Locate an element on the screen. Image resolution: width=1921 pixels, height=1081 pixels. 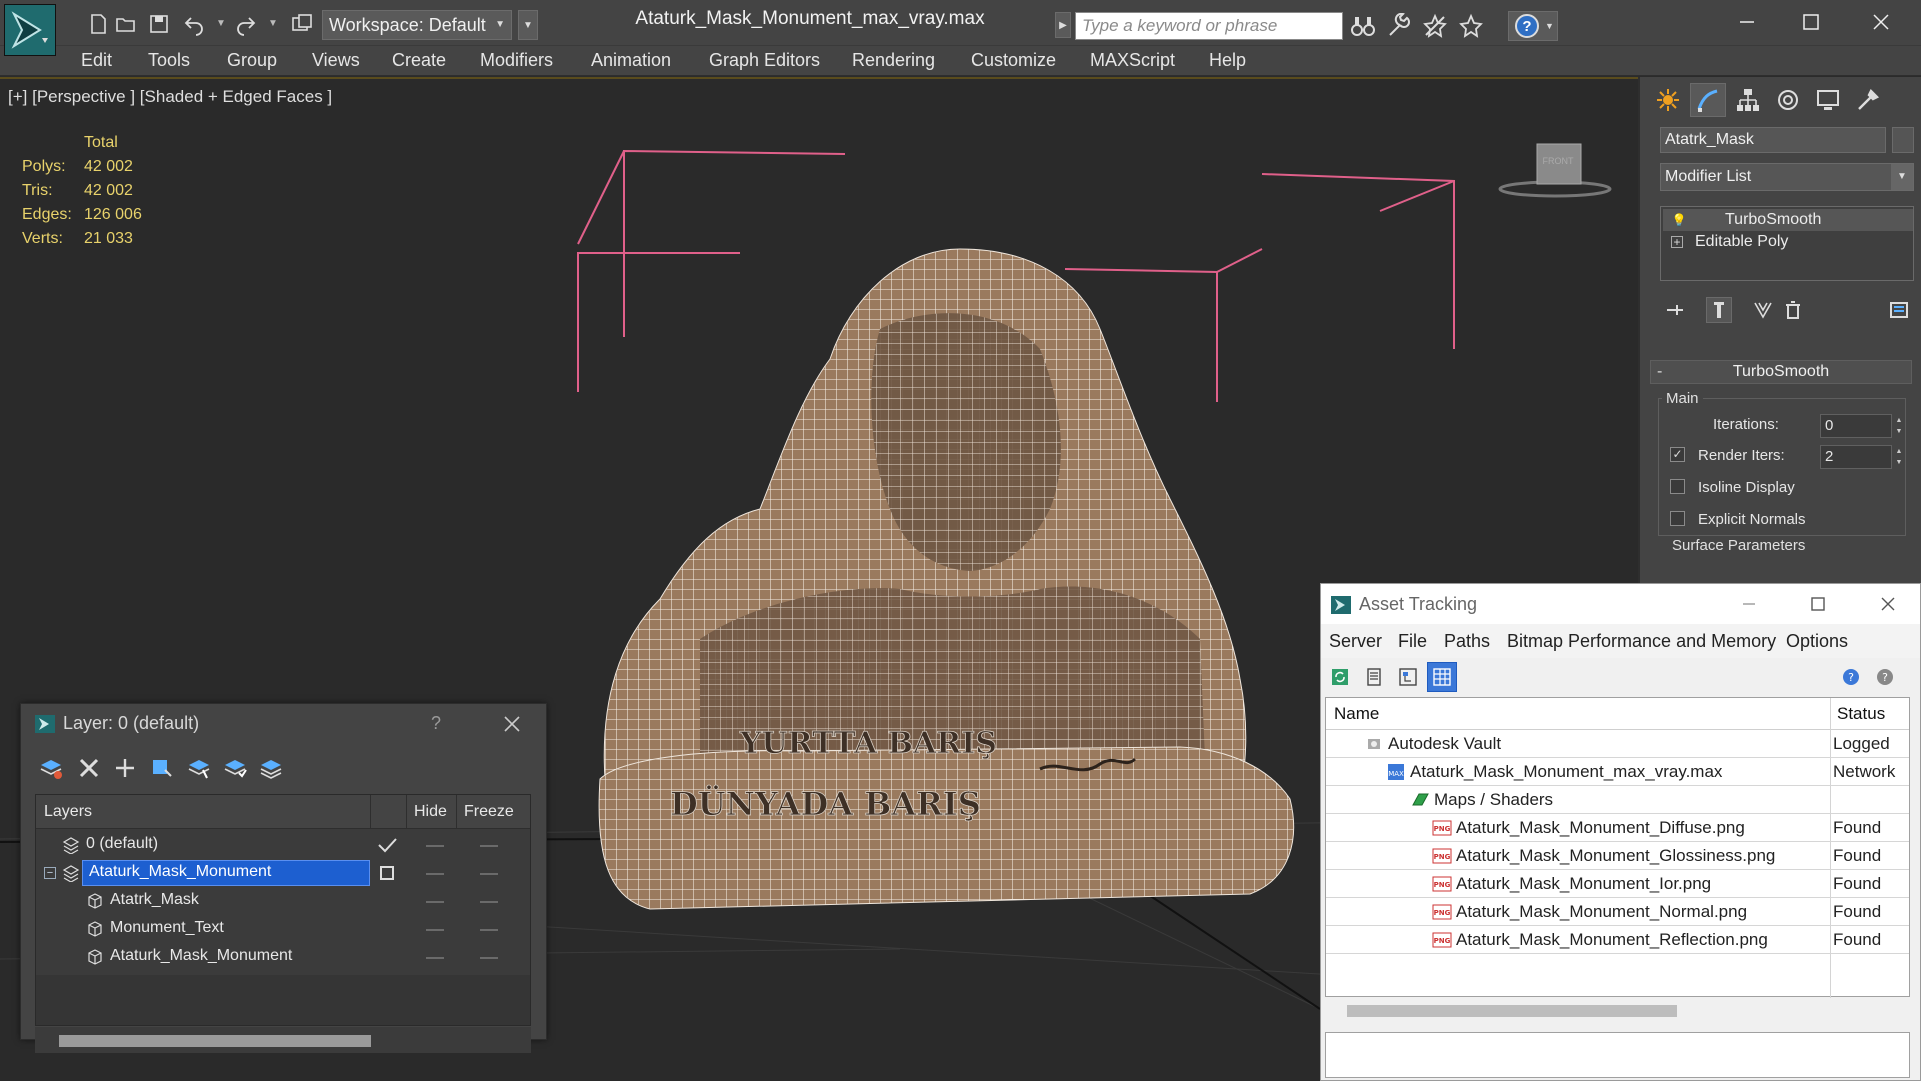
layer-horizontal-scrollbar is located at coordinates (283, 1040).